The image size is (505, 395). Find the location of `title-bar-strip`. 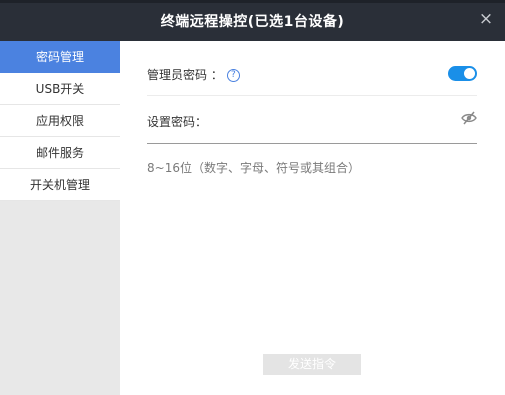

title-bar-strip is located at coordinates (252, 1).